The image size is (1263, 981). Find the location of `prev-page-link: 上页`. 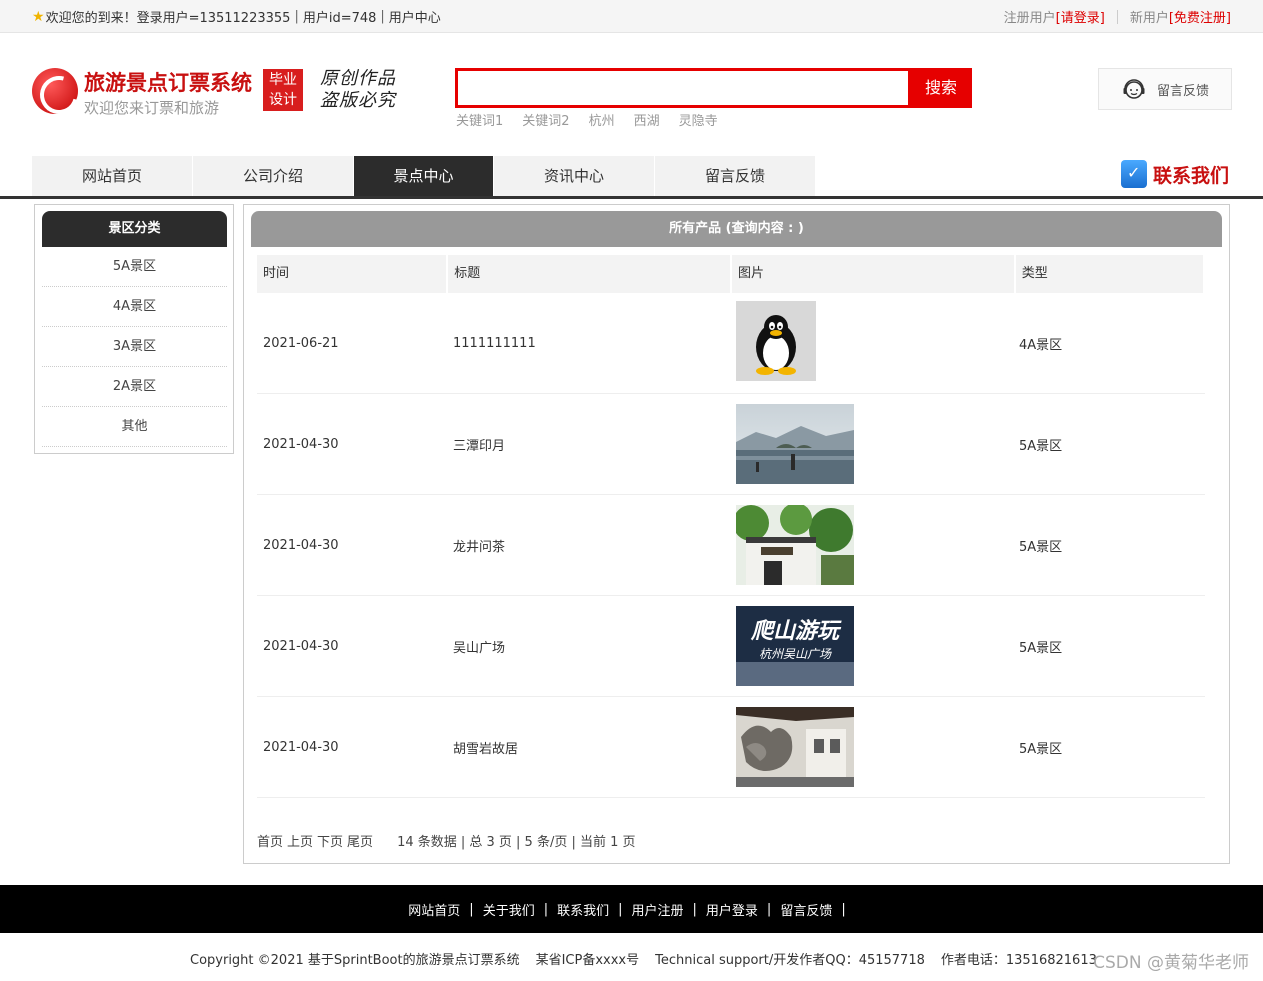

prev-page-link: 上页 is located at coordinates (300, 840).